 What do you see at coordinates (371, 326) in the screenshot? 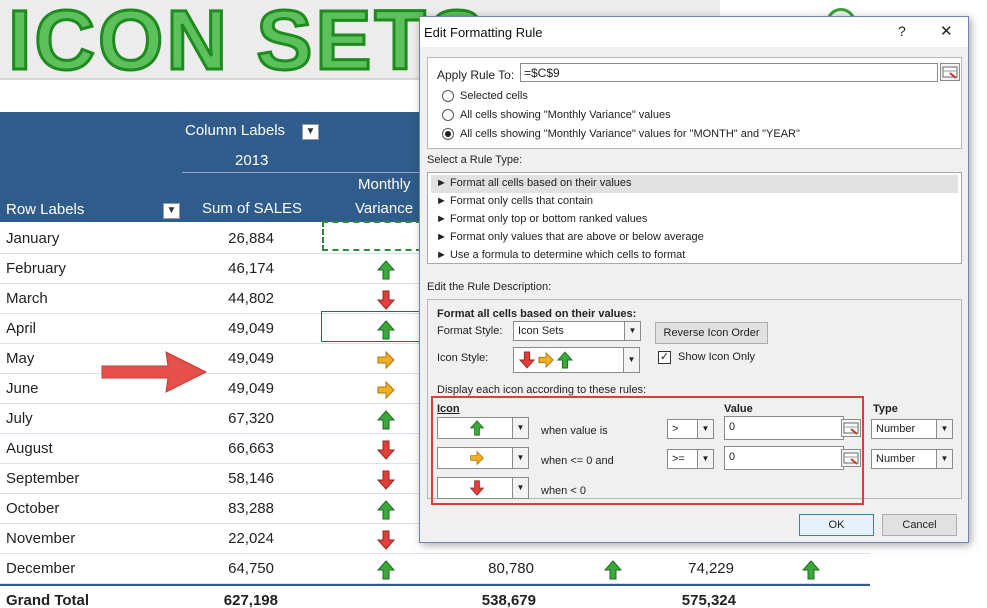
I see `active-cell-selection` at bounding box center [371, 326].